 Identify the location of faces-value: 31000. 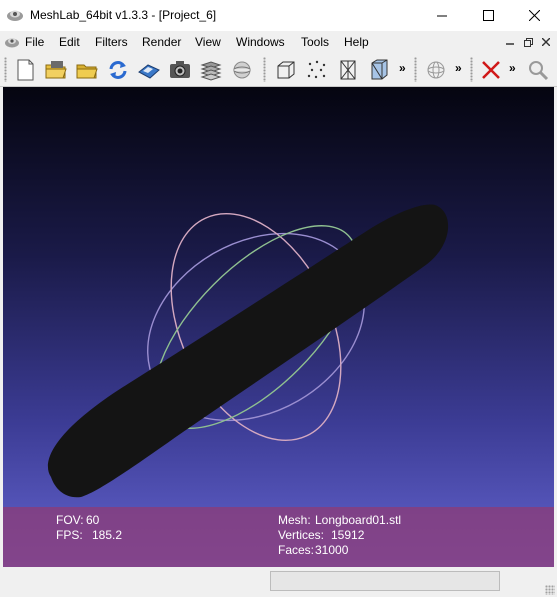
(332, 550).